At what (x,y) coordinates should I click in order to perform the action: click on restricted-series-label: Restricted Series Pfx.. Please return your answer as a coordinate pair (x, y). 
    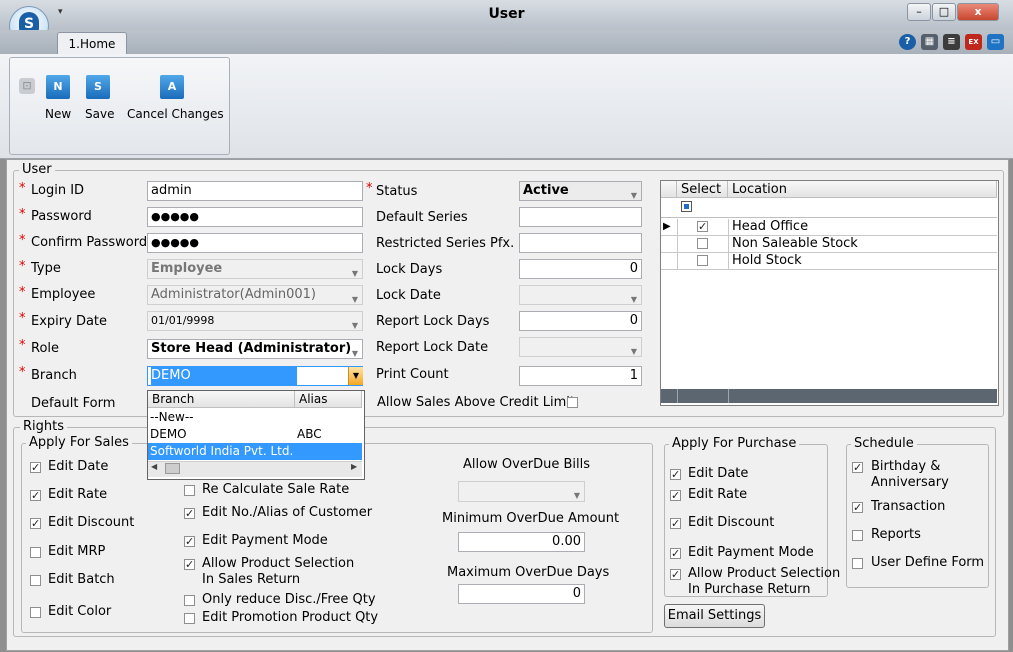
    Looking at the image, I should click on (445, 243).